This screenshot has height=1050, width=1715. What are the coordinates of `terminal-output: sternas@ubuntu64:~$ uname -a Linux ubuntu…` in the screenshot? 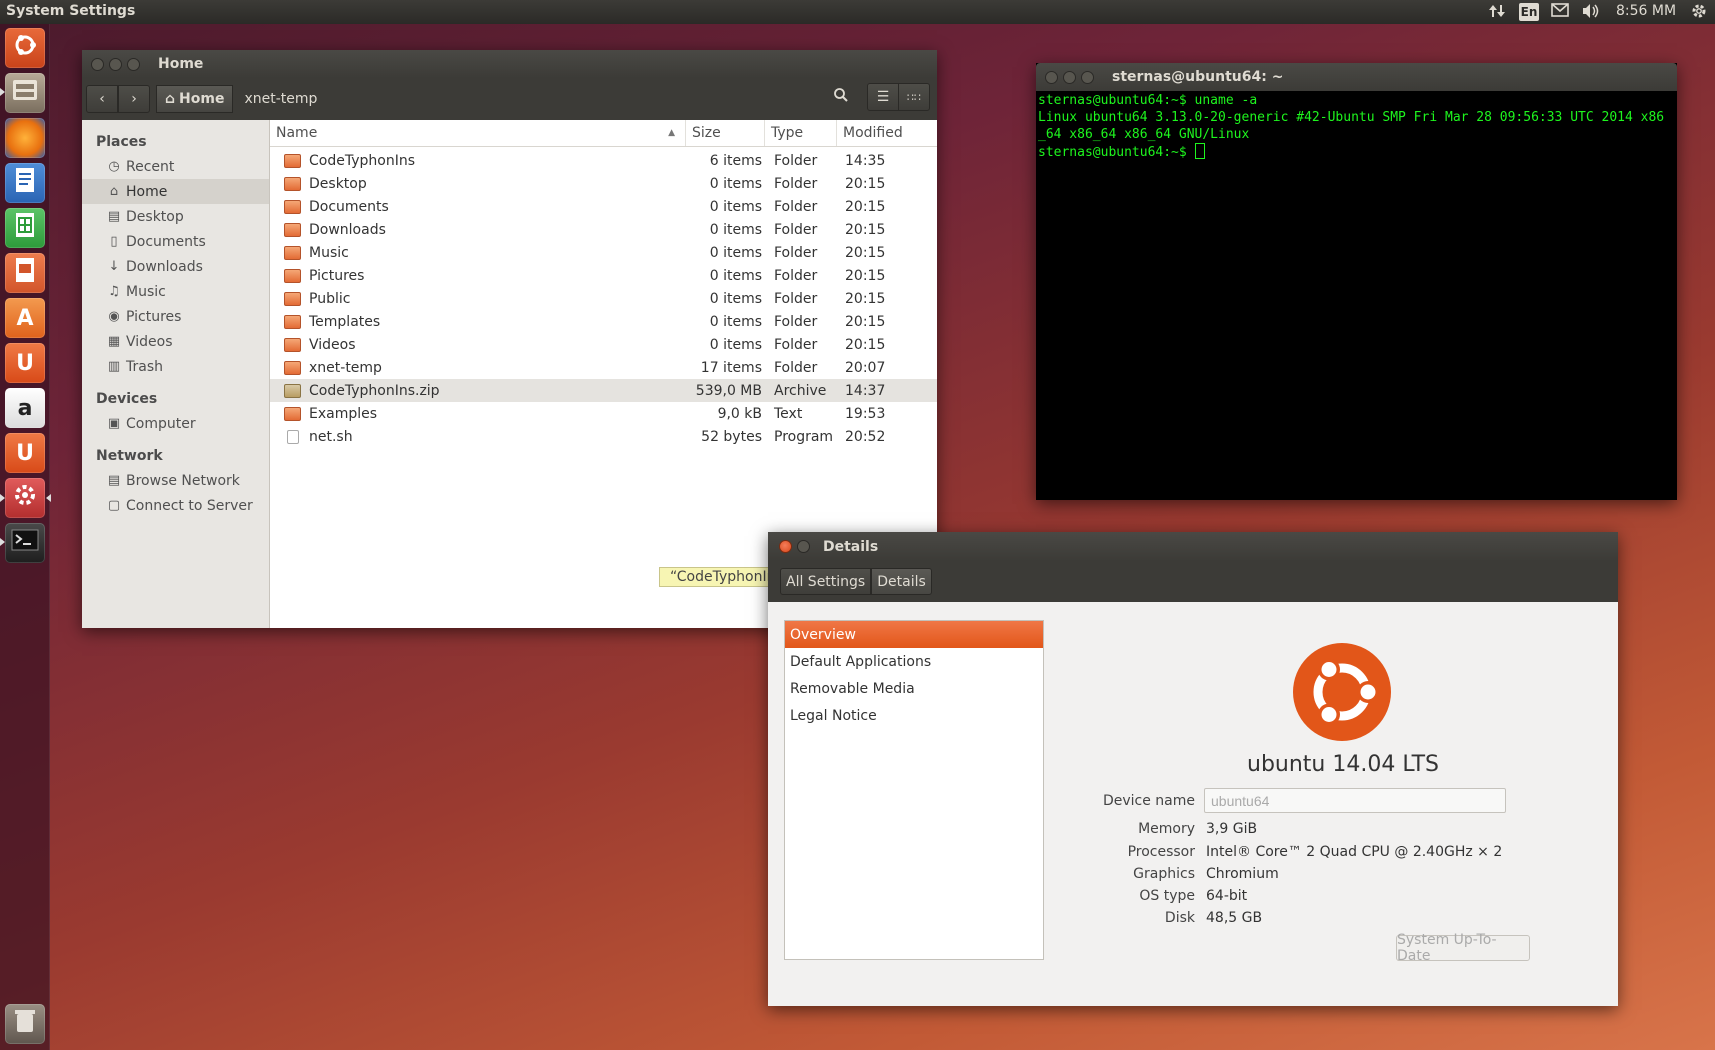 It's located at (1356, 126).